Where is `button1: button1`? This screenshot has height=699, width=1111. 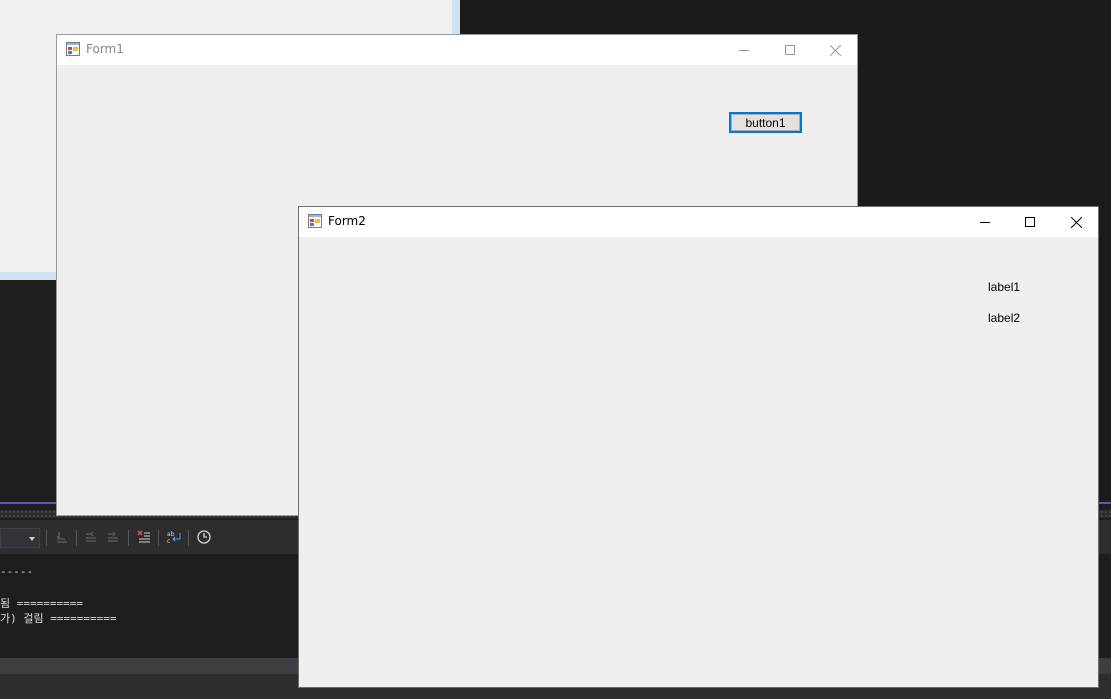
button1: button1 is located at coordinates (765, 122).